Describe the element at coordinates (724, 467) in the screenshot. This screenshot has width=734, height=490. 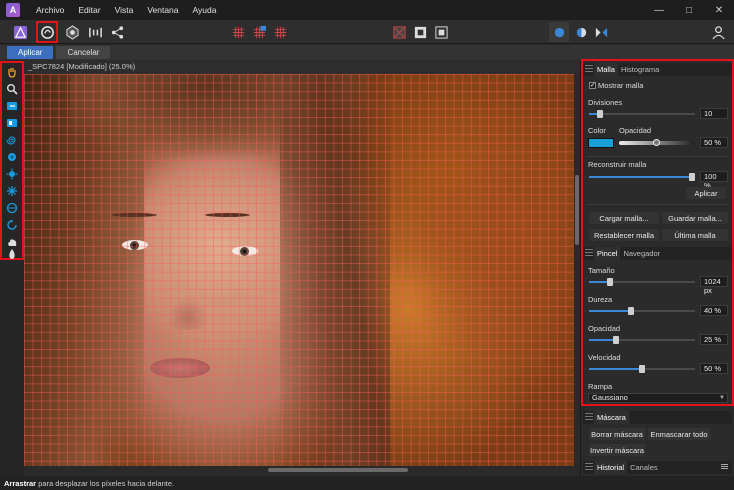
I see `panel-menu-icon` at that location.